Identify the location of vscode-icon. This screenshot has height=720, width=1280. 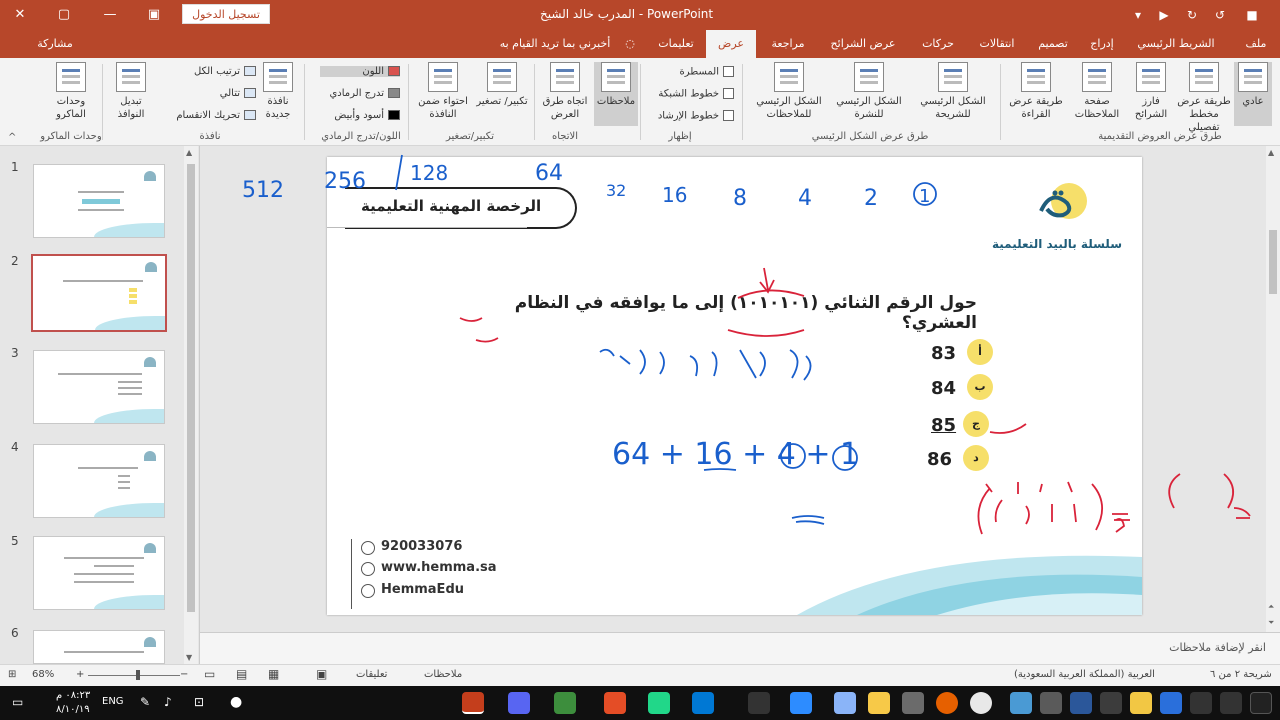
(703, 703).